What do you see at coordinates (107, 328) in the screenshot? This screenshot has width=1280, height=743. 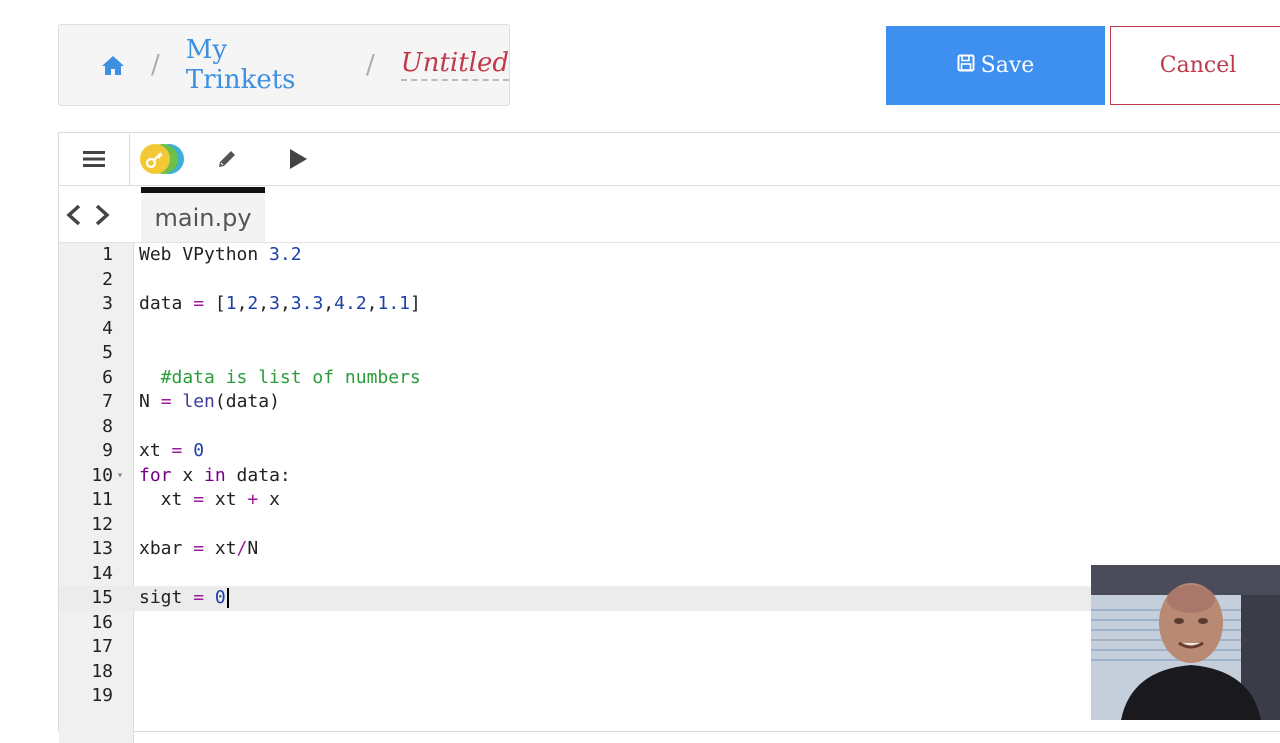 I see `line-number: 4` at bounding box center [107, 328].